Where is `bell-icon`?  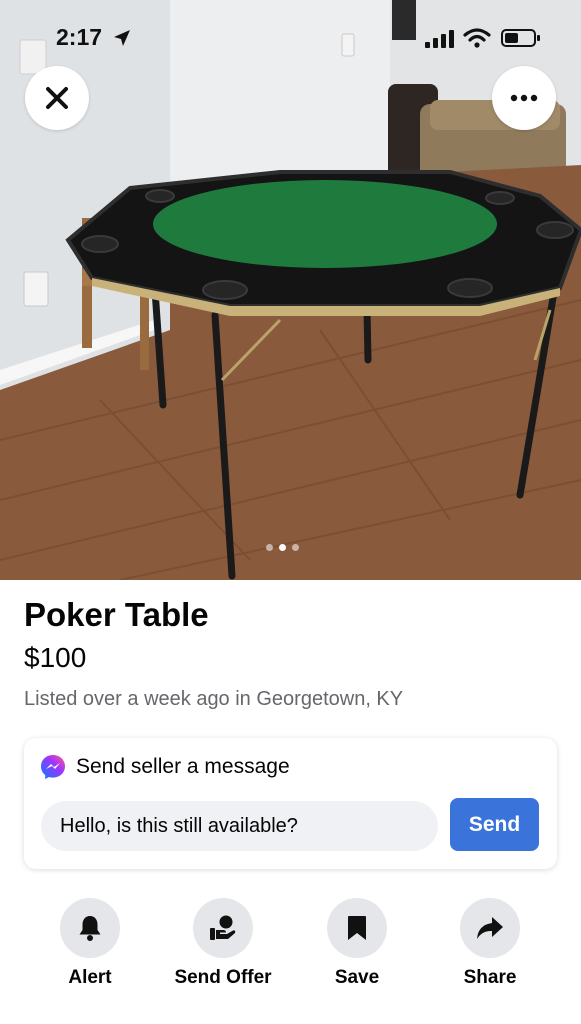
bell-icon is located at coordinates (90, 928).